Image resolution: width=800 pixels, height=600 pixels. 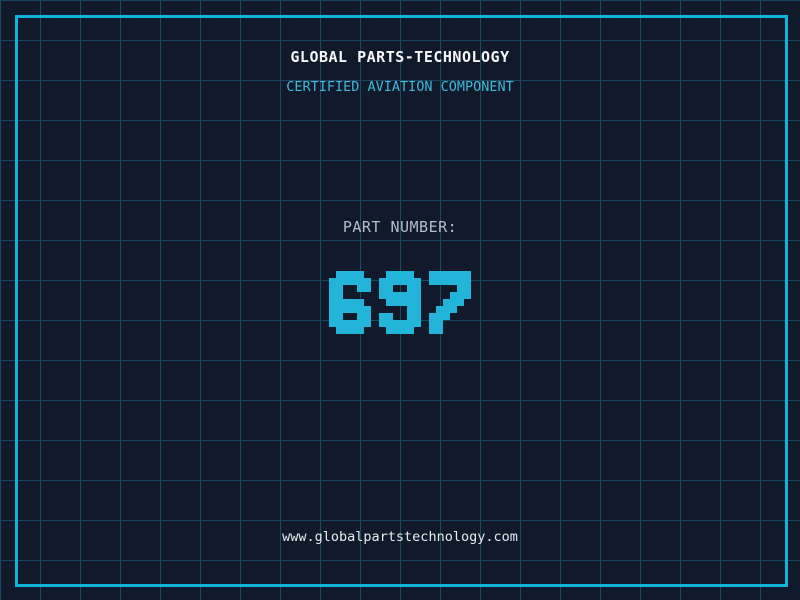 What do you see at coordinates (400, 57) in the screenshot?
I see `company-title: GLOBAL PARTS-TECHNOLOGY` at bounding box center [400, 57].